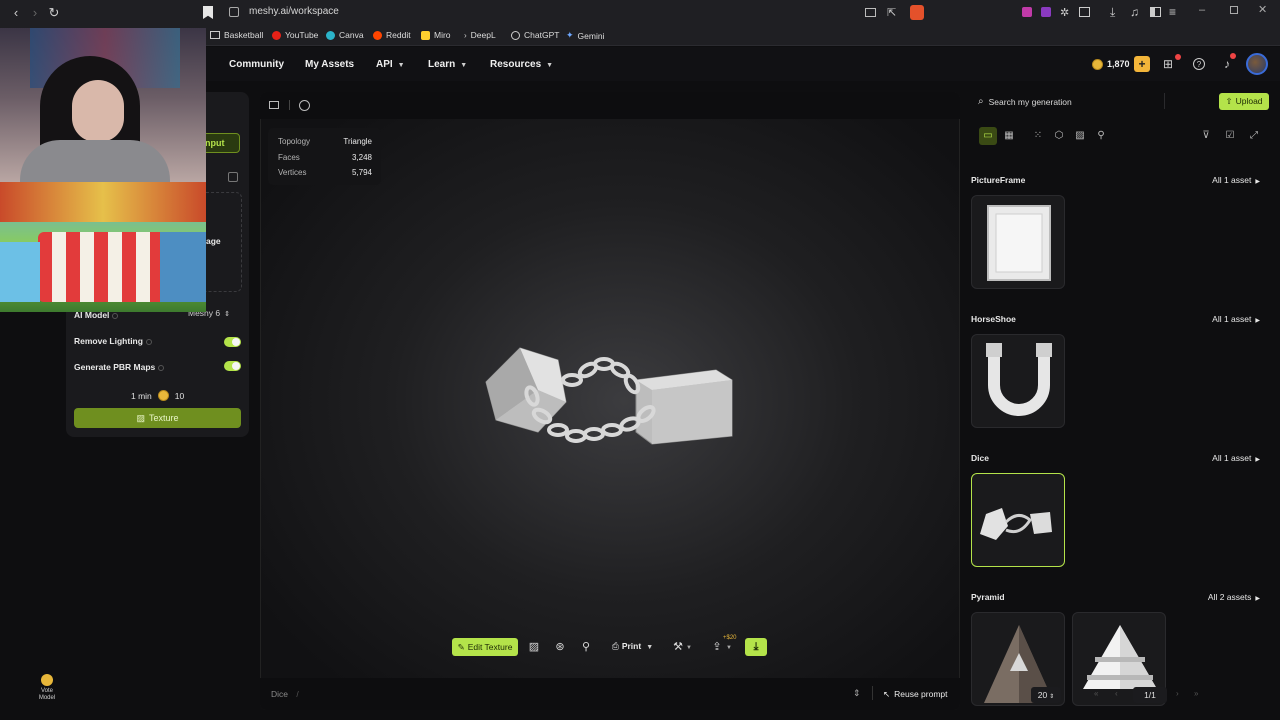 The width and height of the screenshot is (1280, 720). What do you see at coordinates (570, 35) in the screenshot?
I see `gemini-icon: ✦` at bounding box center [570, 35].